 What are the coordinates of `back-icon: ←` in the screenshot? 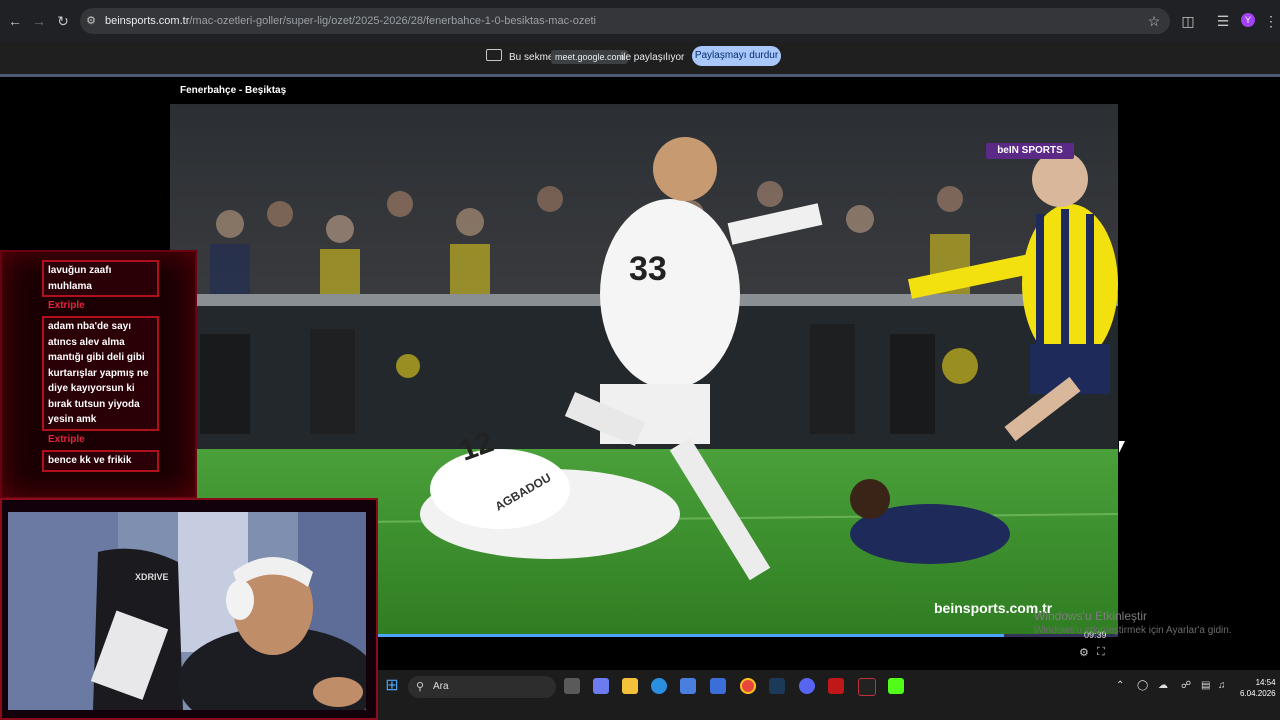 It's located at (15, 21).